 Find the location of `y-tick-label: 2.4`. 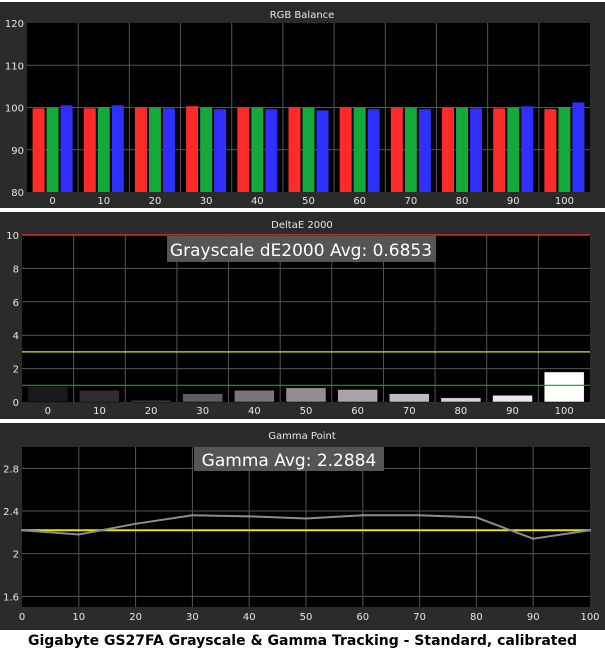

y-tick-label: 2.4 is located at coordinates (11, 512).